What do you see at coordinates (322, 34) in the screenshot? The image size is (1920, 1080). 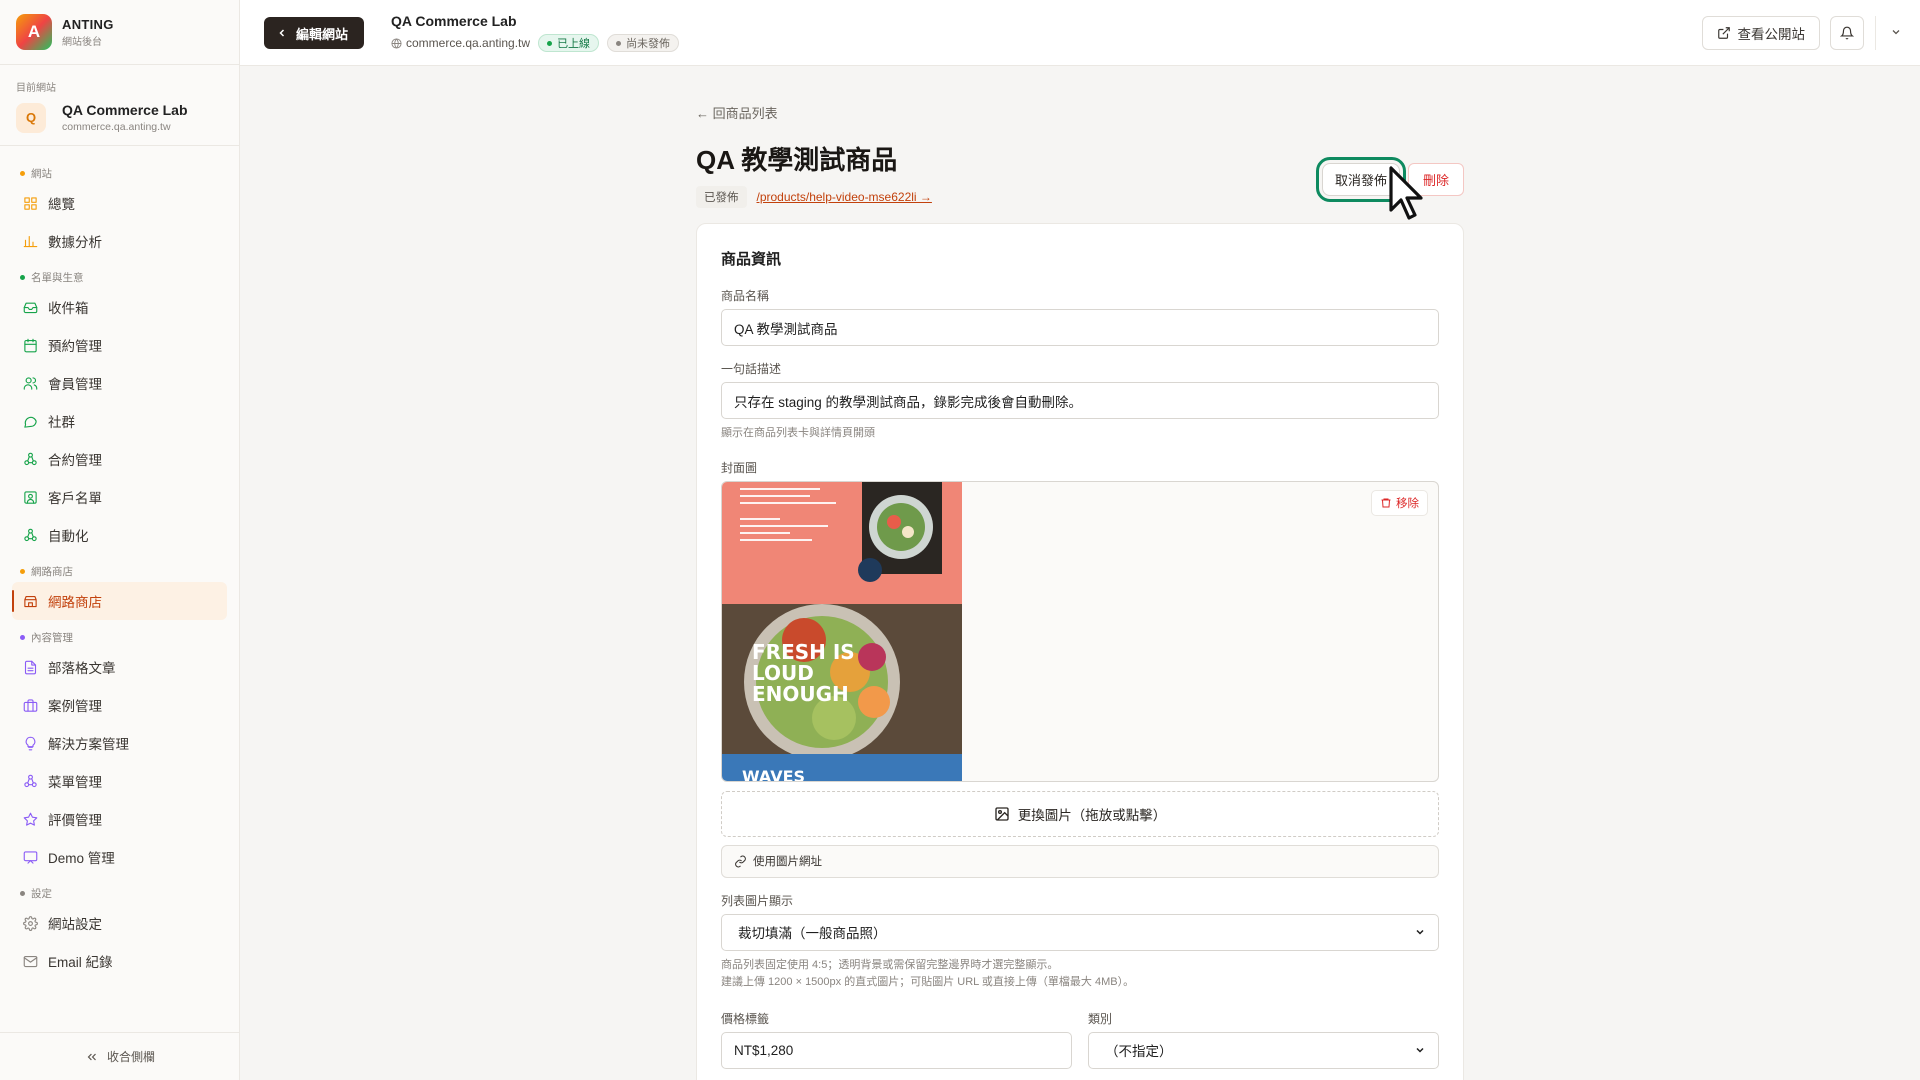 I see `edit-site-label: 編輯網站` at bounding box center [322, 34].